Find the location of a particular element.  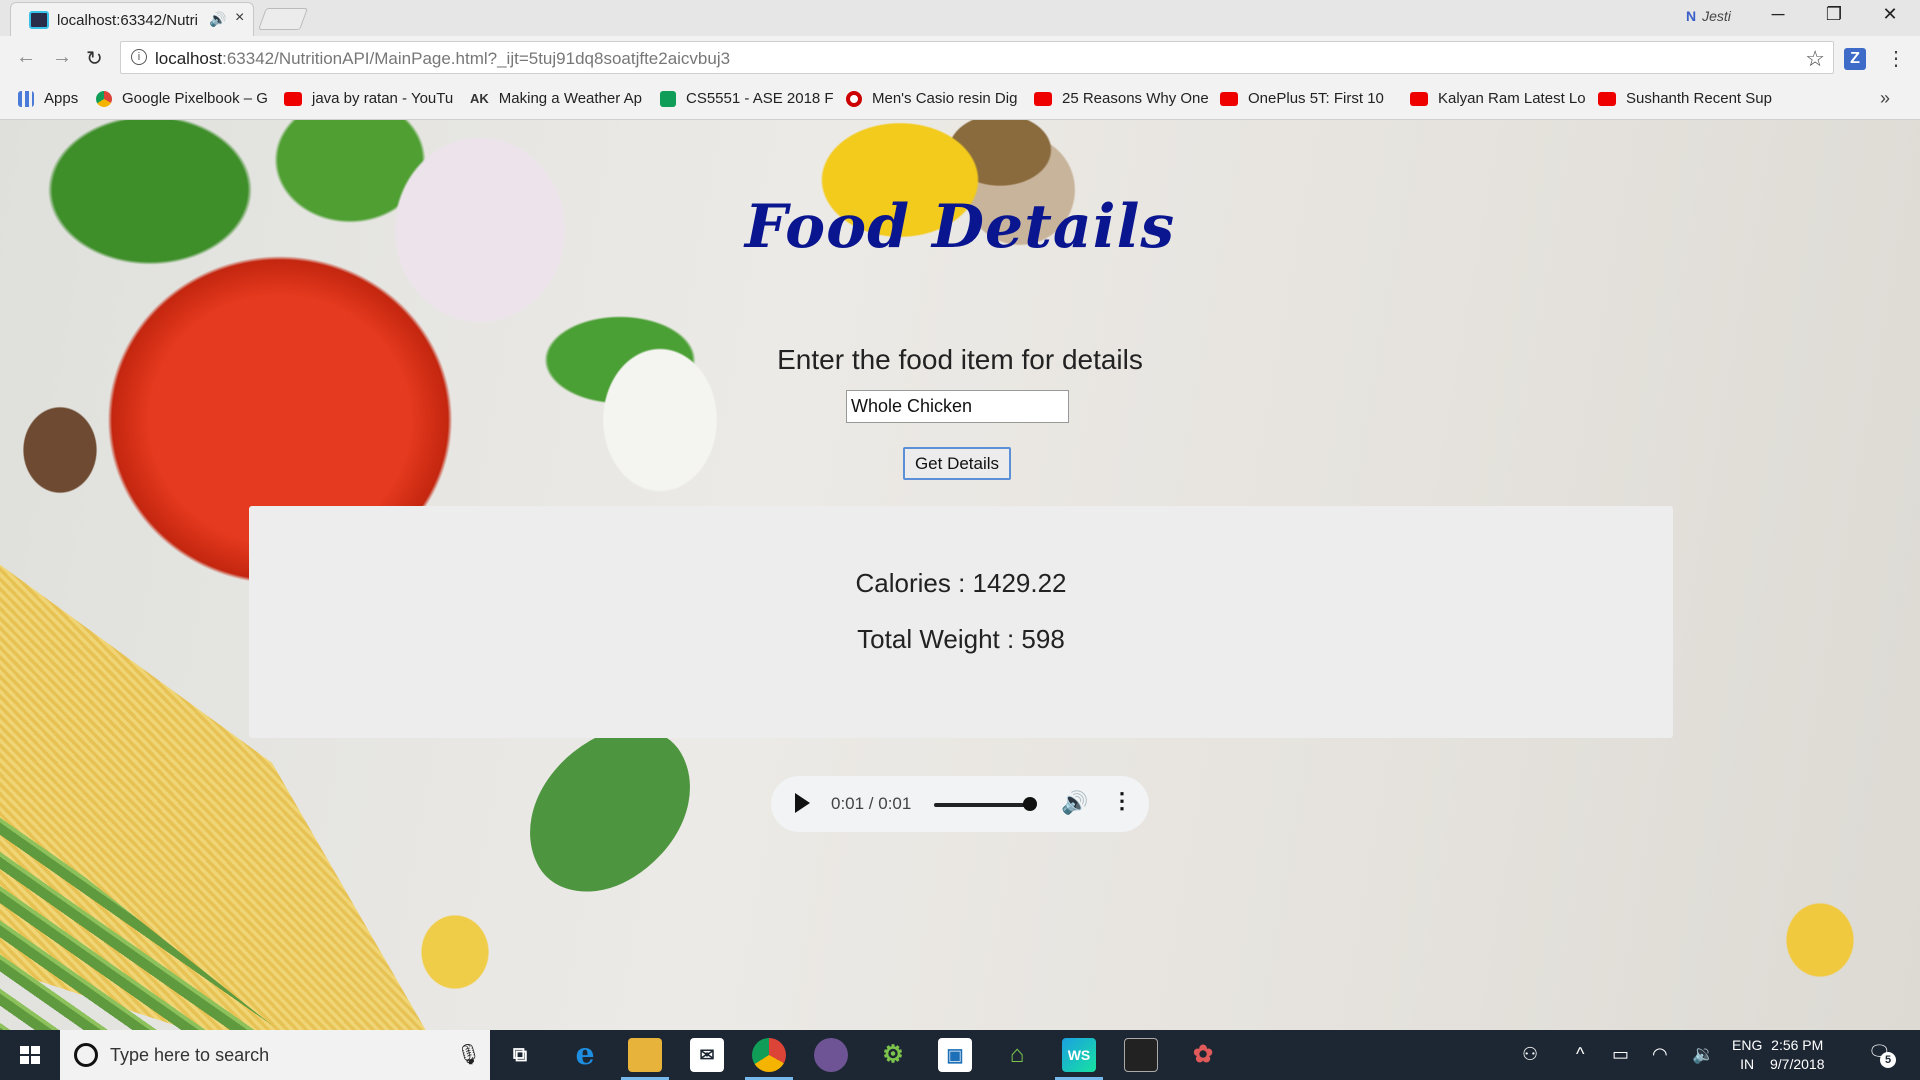

minimize-button: ─ is located at coordinates (1778, 14).